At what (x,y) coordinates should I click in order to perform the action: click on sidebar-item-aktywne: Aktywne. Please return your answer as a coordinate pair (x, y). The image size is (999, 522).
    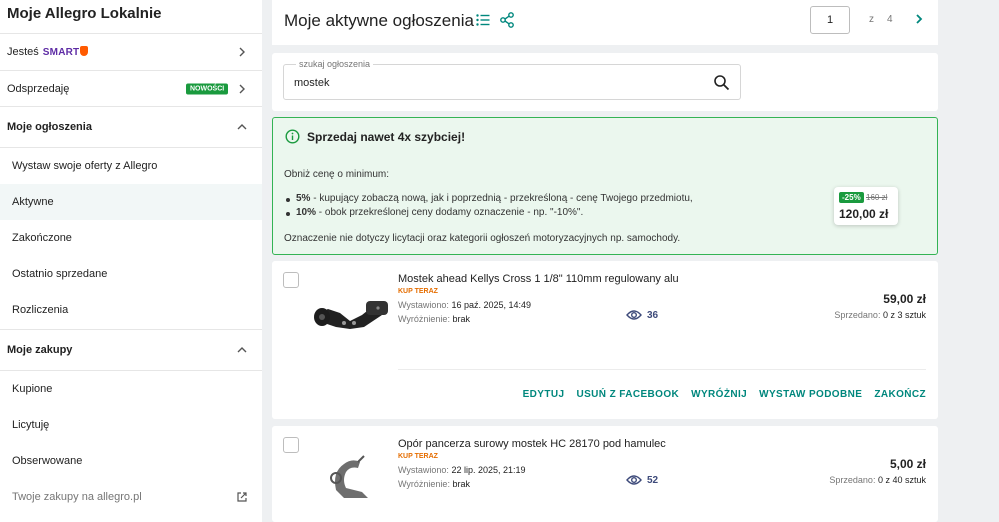
    Looking at the image, I should click on (131, 202).